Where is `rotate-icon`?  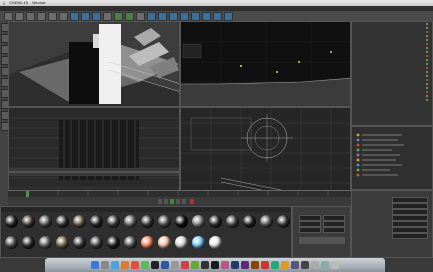
rotate-icon is located at coordinates (63, 16).